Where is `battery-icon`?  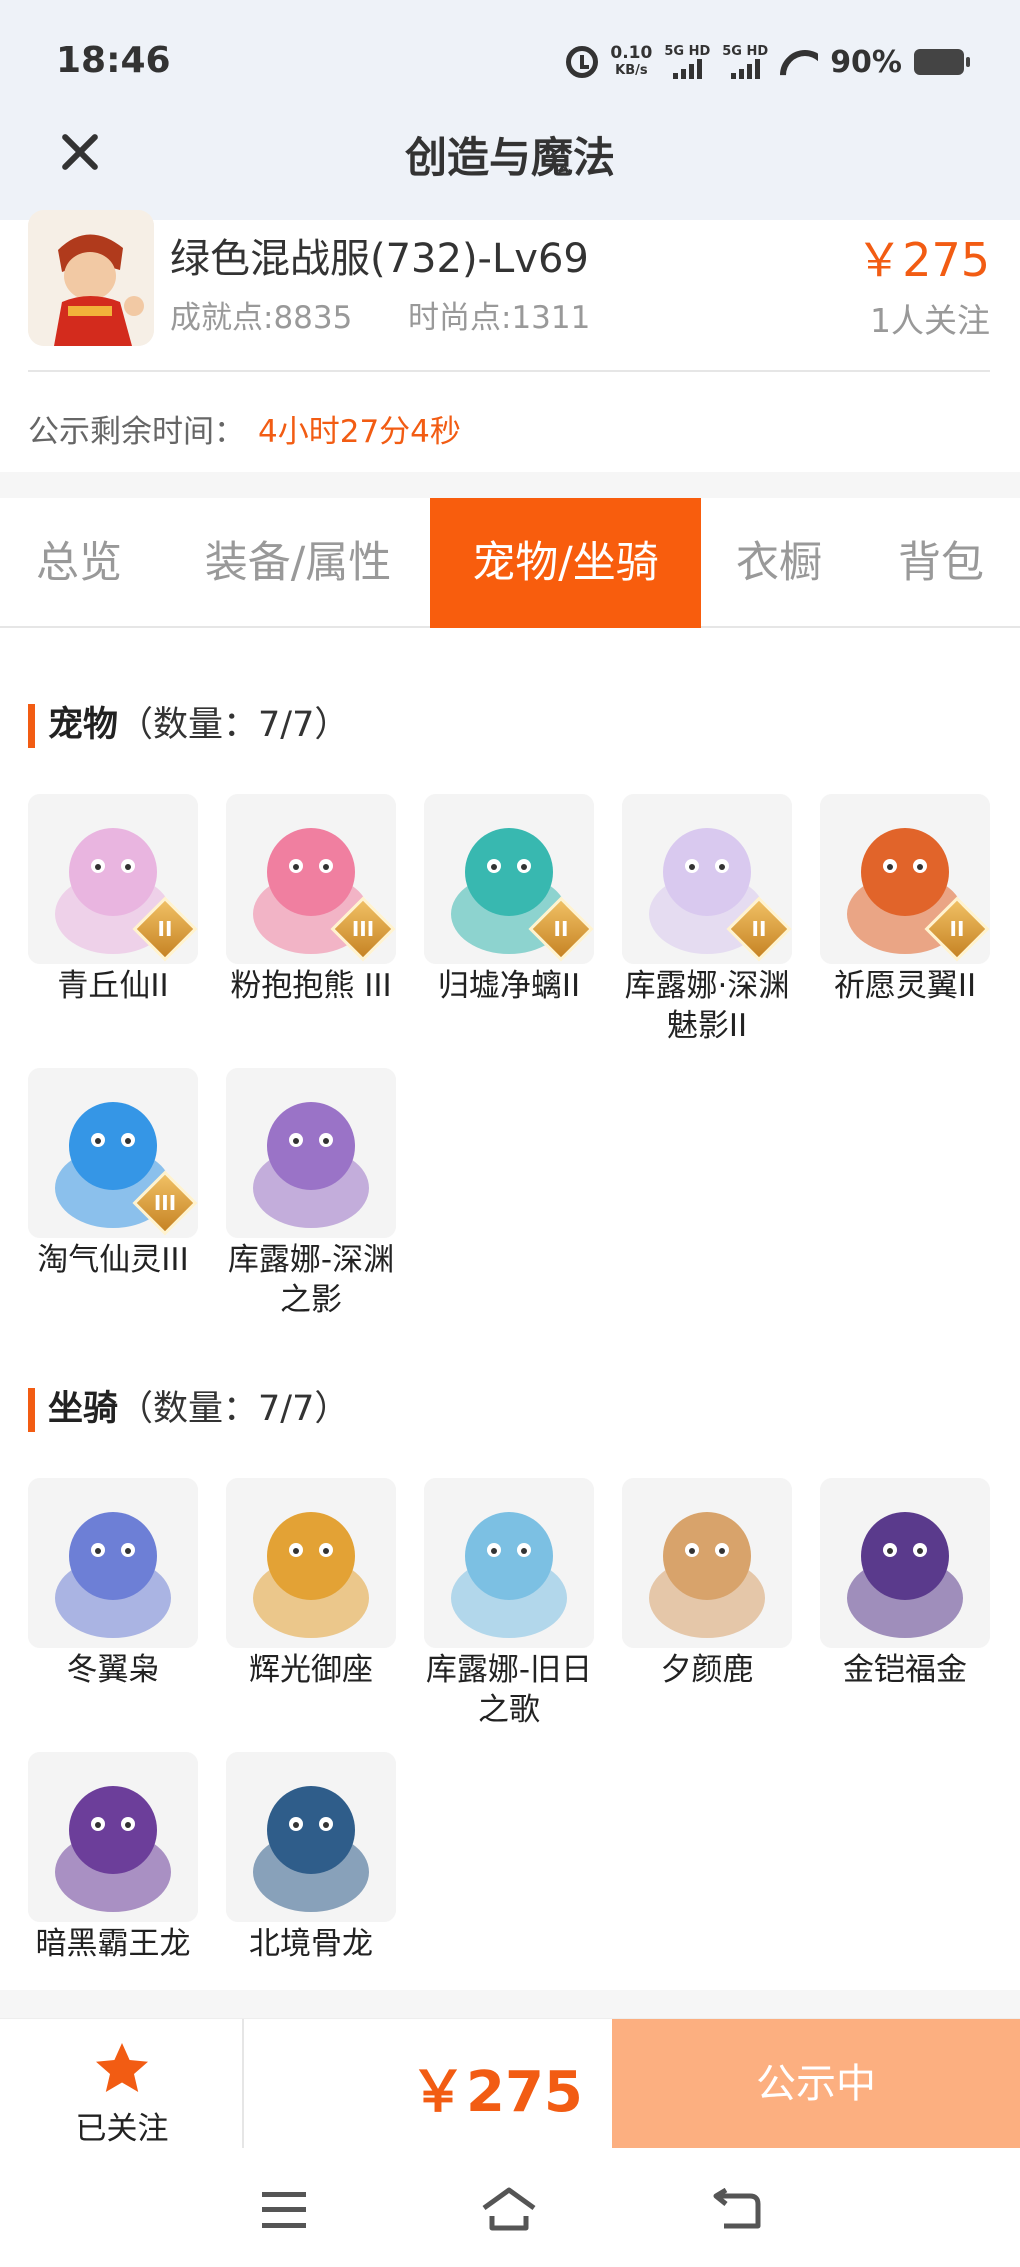
battery-icon is located at coordinates (942, 62).